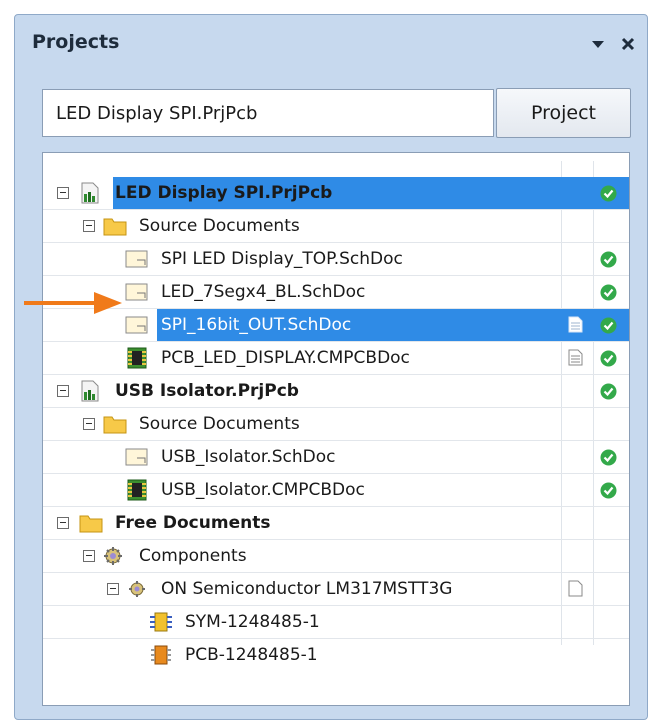  What do you see at coordinates (161, 622) in the screenshot?
I see `symbol-icon` at bounding box center [161, 622].